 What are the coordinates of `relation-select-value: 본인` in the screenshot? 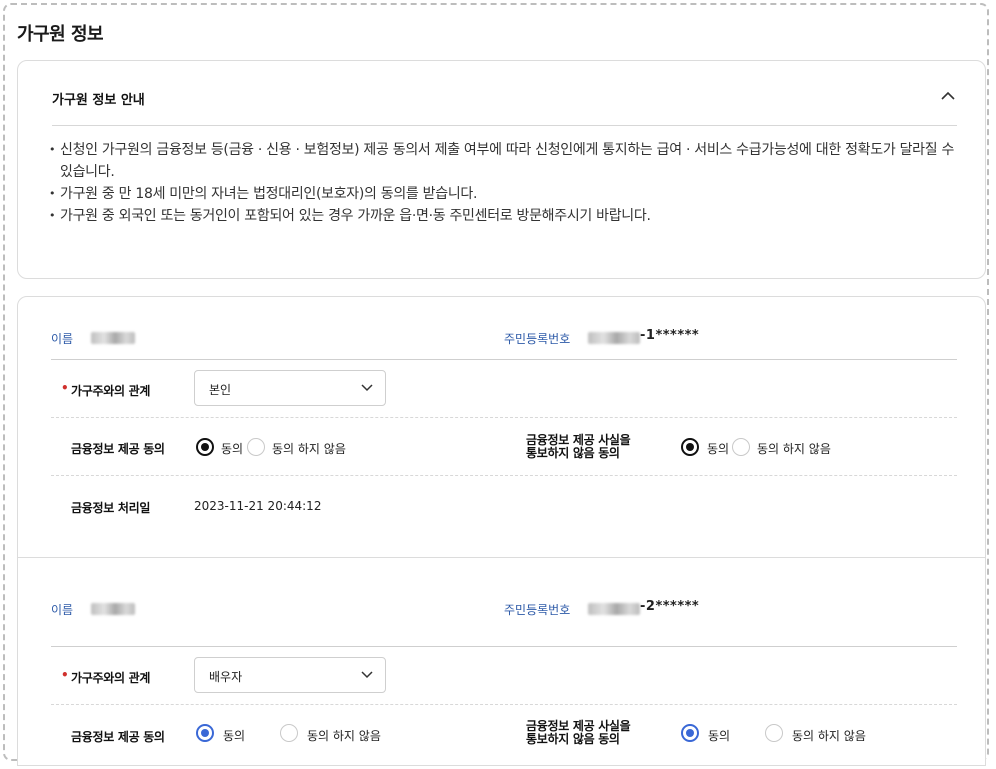 It's located at (220, 390).